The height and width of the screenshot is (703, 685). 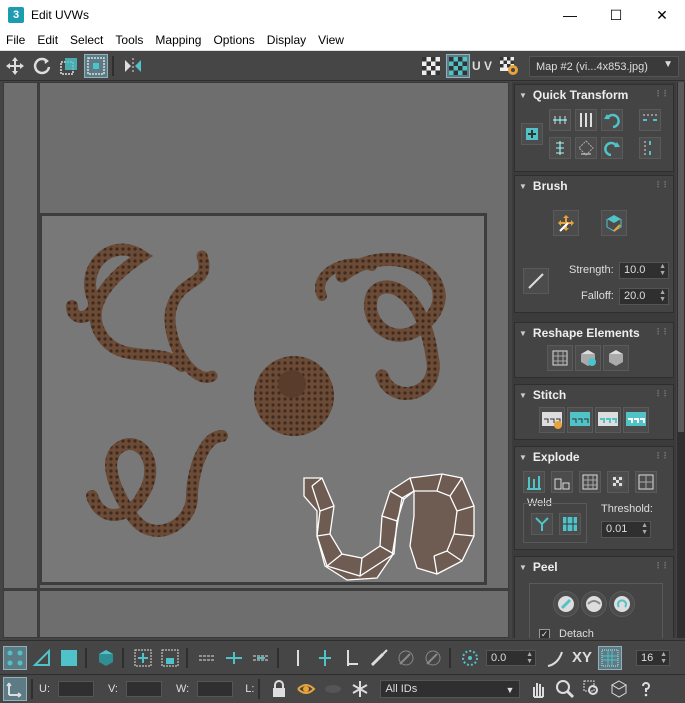 What do you see at coordinates (650, 120) in the screenshot?
I see `space-horizontal-icon` at bounding box center [650, 120].